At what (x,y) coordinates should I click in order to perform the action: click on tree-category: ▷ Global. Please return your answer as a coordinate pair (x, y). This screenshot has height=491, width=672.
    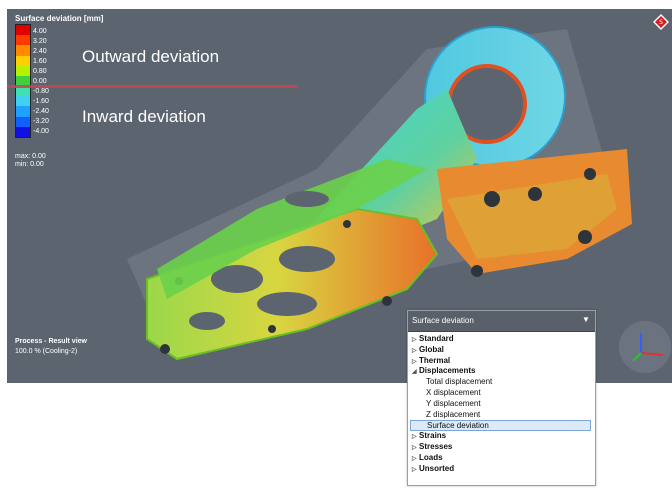
    Looking at the image, I should click on (501, 350).